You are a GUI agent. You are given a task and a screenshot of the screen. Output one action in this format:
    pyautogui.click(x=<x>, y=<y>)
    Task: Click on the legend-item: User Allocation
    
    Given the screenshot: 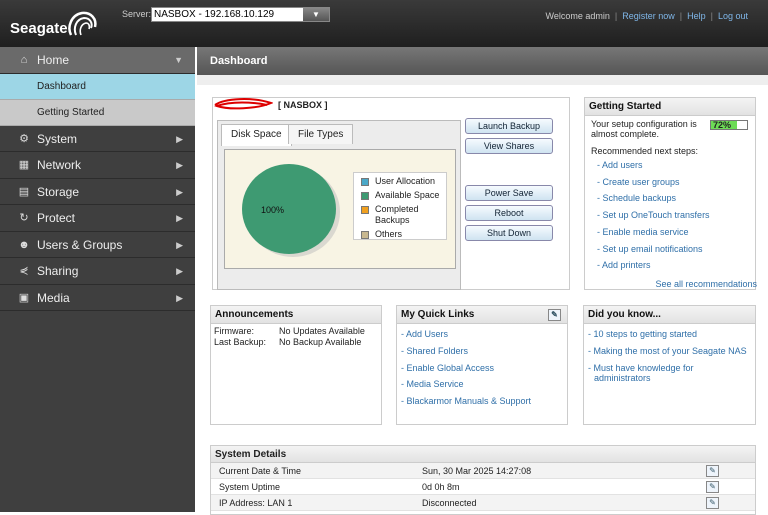 What is the action you would take?
    pyautogui.click(x=400, y=181)
    